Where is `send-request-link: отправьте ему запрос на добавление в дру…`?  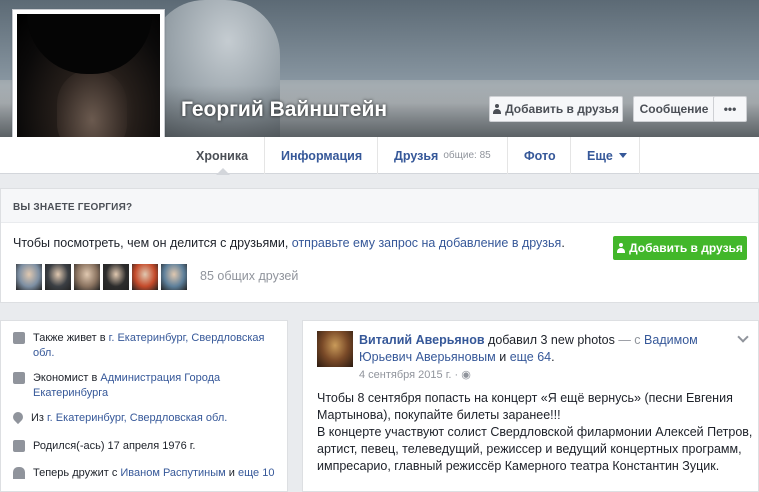
send-request-link: отправьте ему запрос на добавление в дру… is located at coordinates (427, 243).